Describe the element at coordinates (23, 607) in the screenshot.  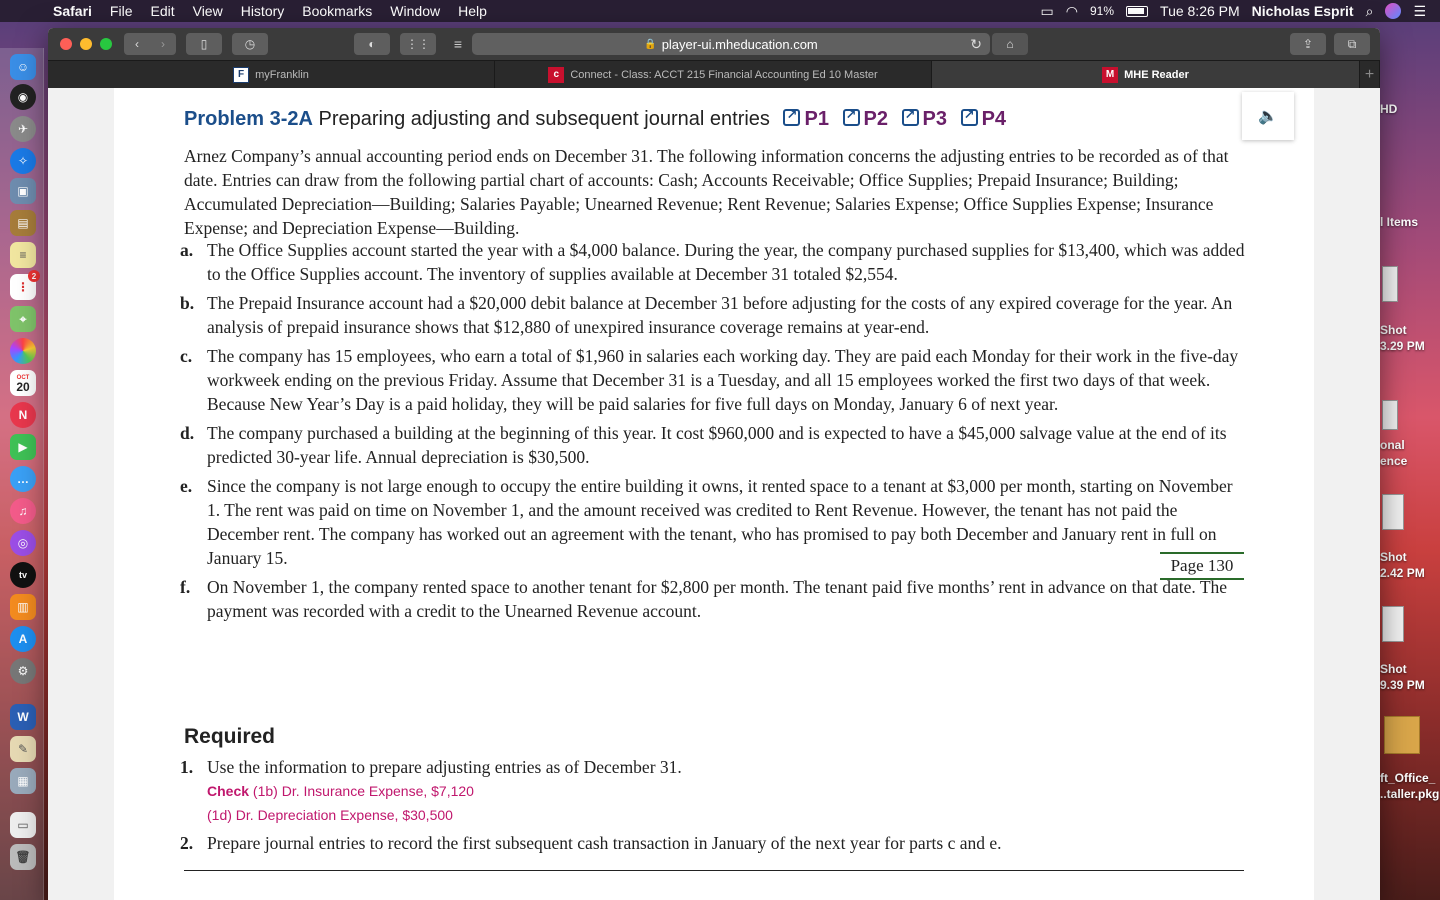
I see `books-icon: ▥` at that location.